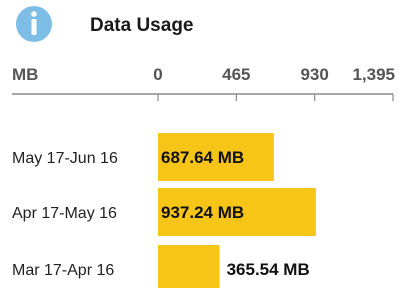 The height and width of the screenshot is (288, 415). What do you see at coordinates (373, 74) in the screenshot?
I see `x-tick-label: 1,395` at bounding box center [373, 74].